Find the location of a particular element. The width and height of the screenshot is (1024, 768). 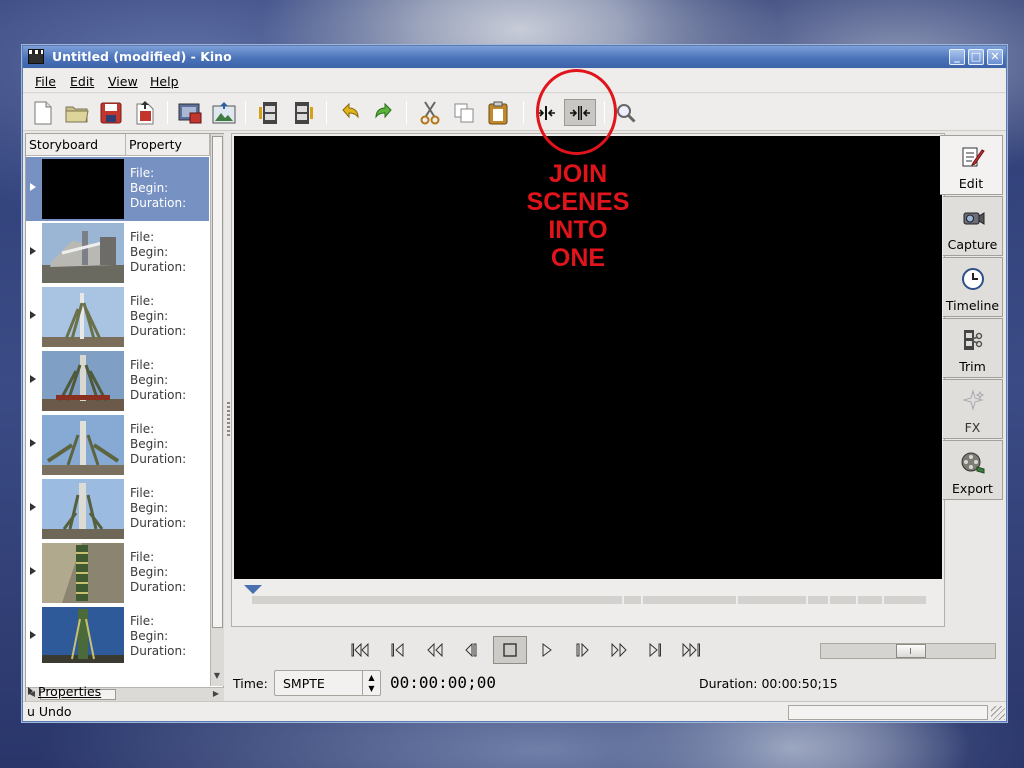

clapperboard-icon is located at coordinates (36, 56).